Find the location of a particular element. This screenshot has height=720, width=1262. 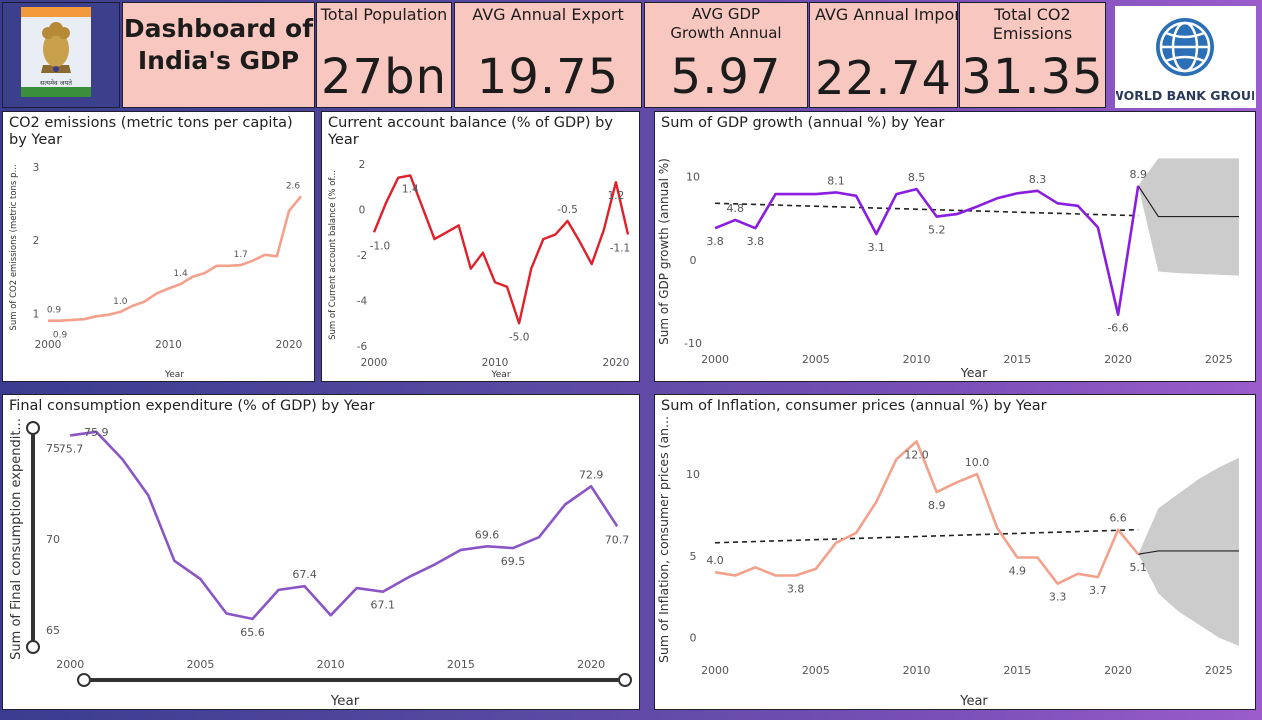

dashboard-title-box: Dashboard of India's GDP is located at coordinates (218, 55).